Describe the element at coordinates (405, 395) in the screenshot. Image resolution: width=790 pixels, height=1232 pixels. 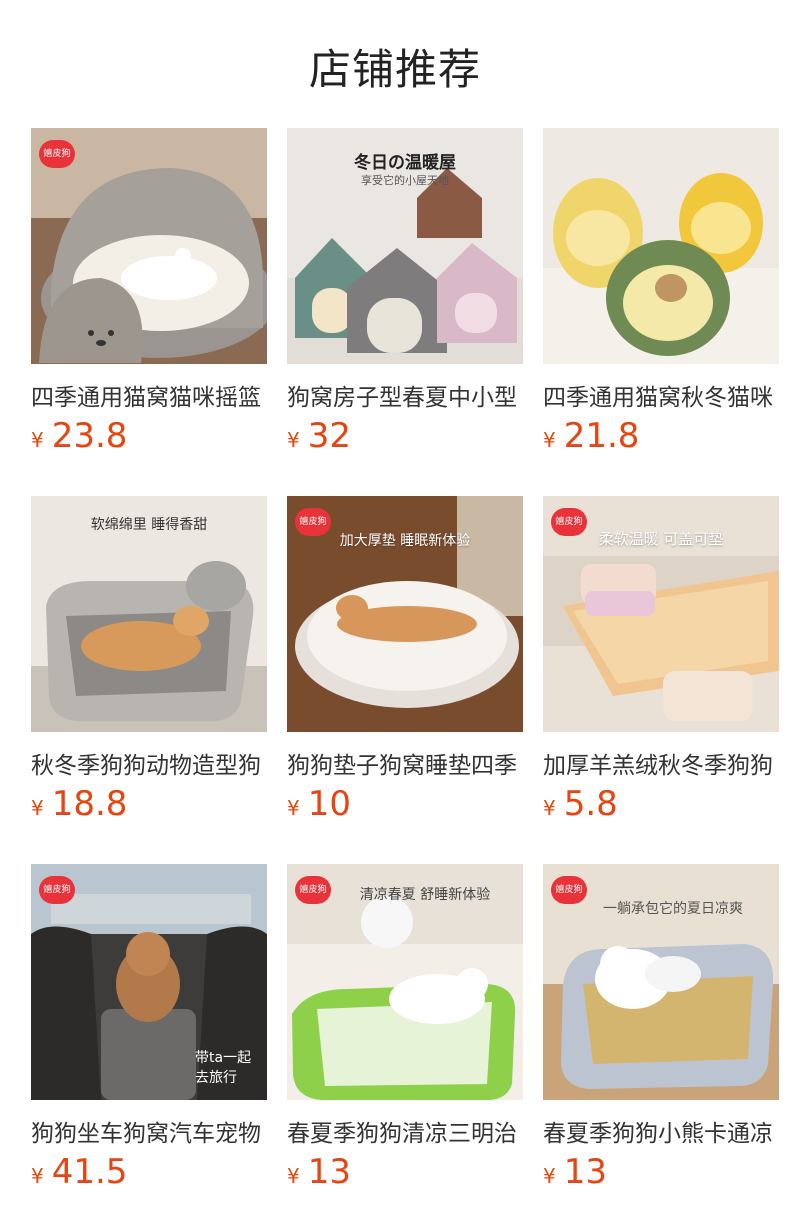
I see `product-name: 狗窝房子型春夏中小型` at that location.